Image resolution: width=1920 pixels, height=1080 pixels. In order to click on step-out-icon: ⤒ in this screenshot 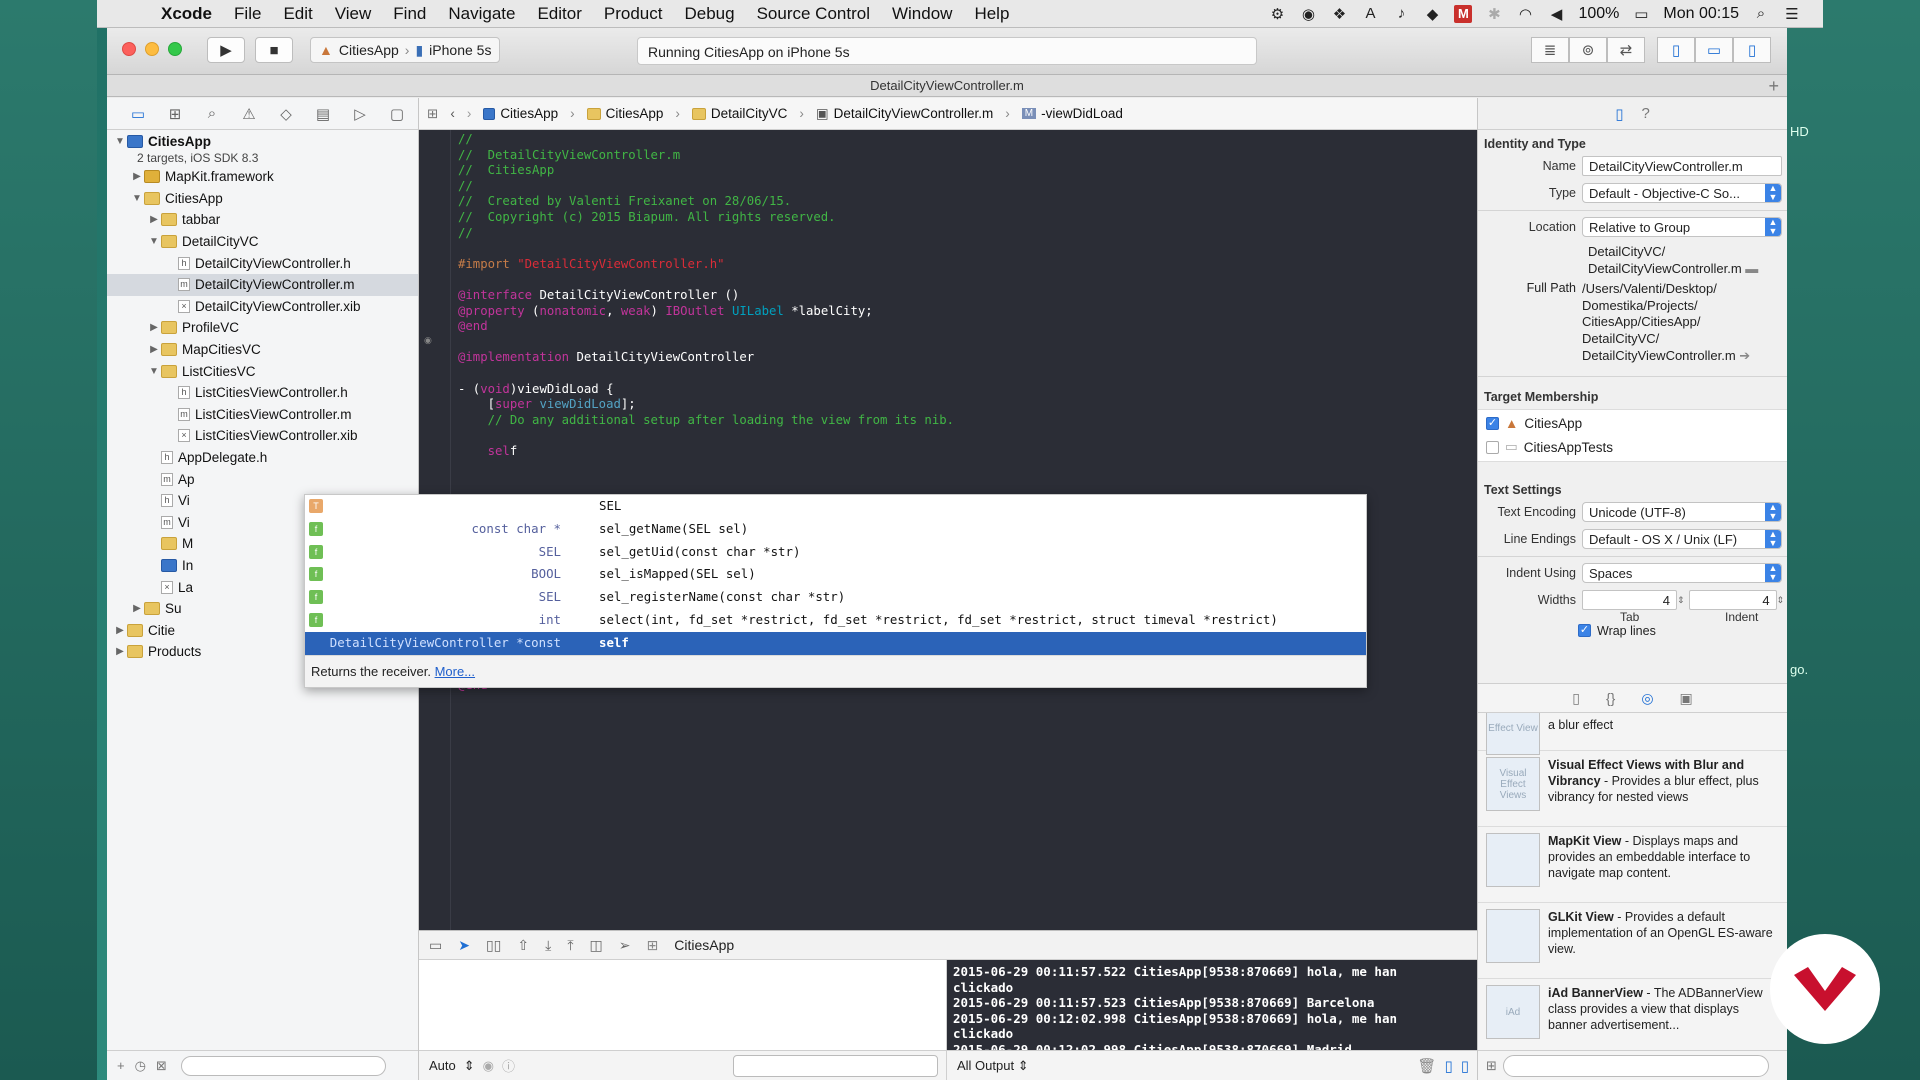, I will do `click(570, 945)`.